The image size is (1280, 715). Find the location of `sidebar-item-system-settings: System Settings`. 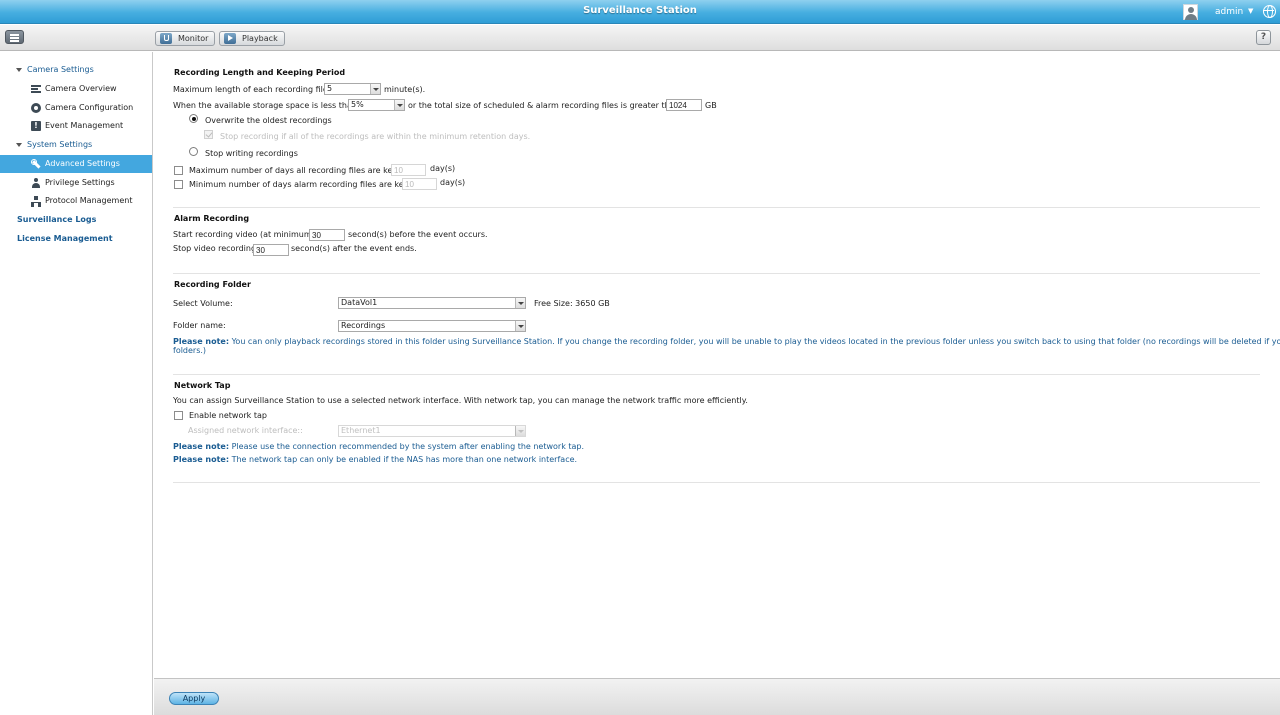

sidebar-item-system-settings: System Settings is located at coordinates (76, 145).